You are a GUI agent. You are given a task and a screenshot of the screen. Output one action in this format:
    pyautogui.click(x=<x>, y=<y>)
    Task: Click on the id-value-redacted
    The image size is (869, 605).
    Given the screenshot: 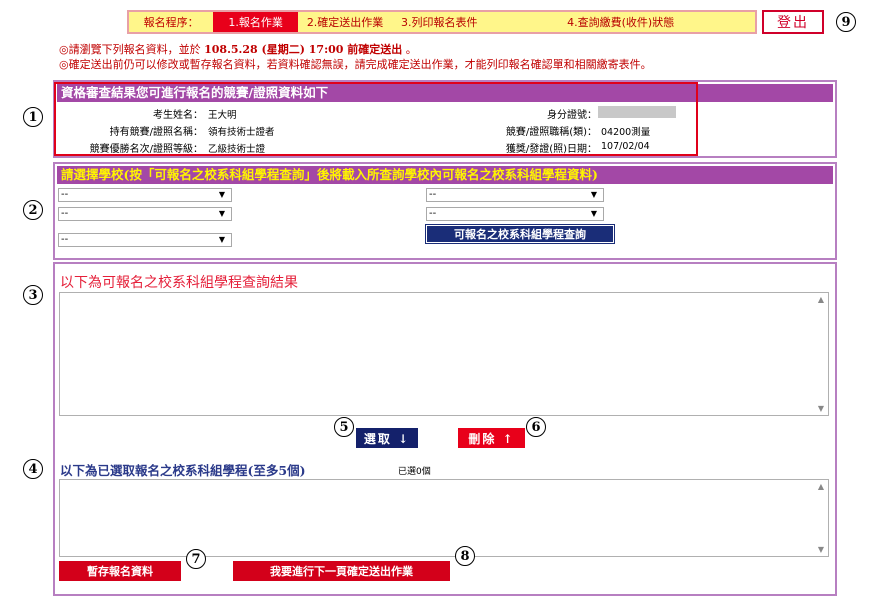 What is the action you would take?
    pyautogui.click(x=637, y=112)
    